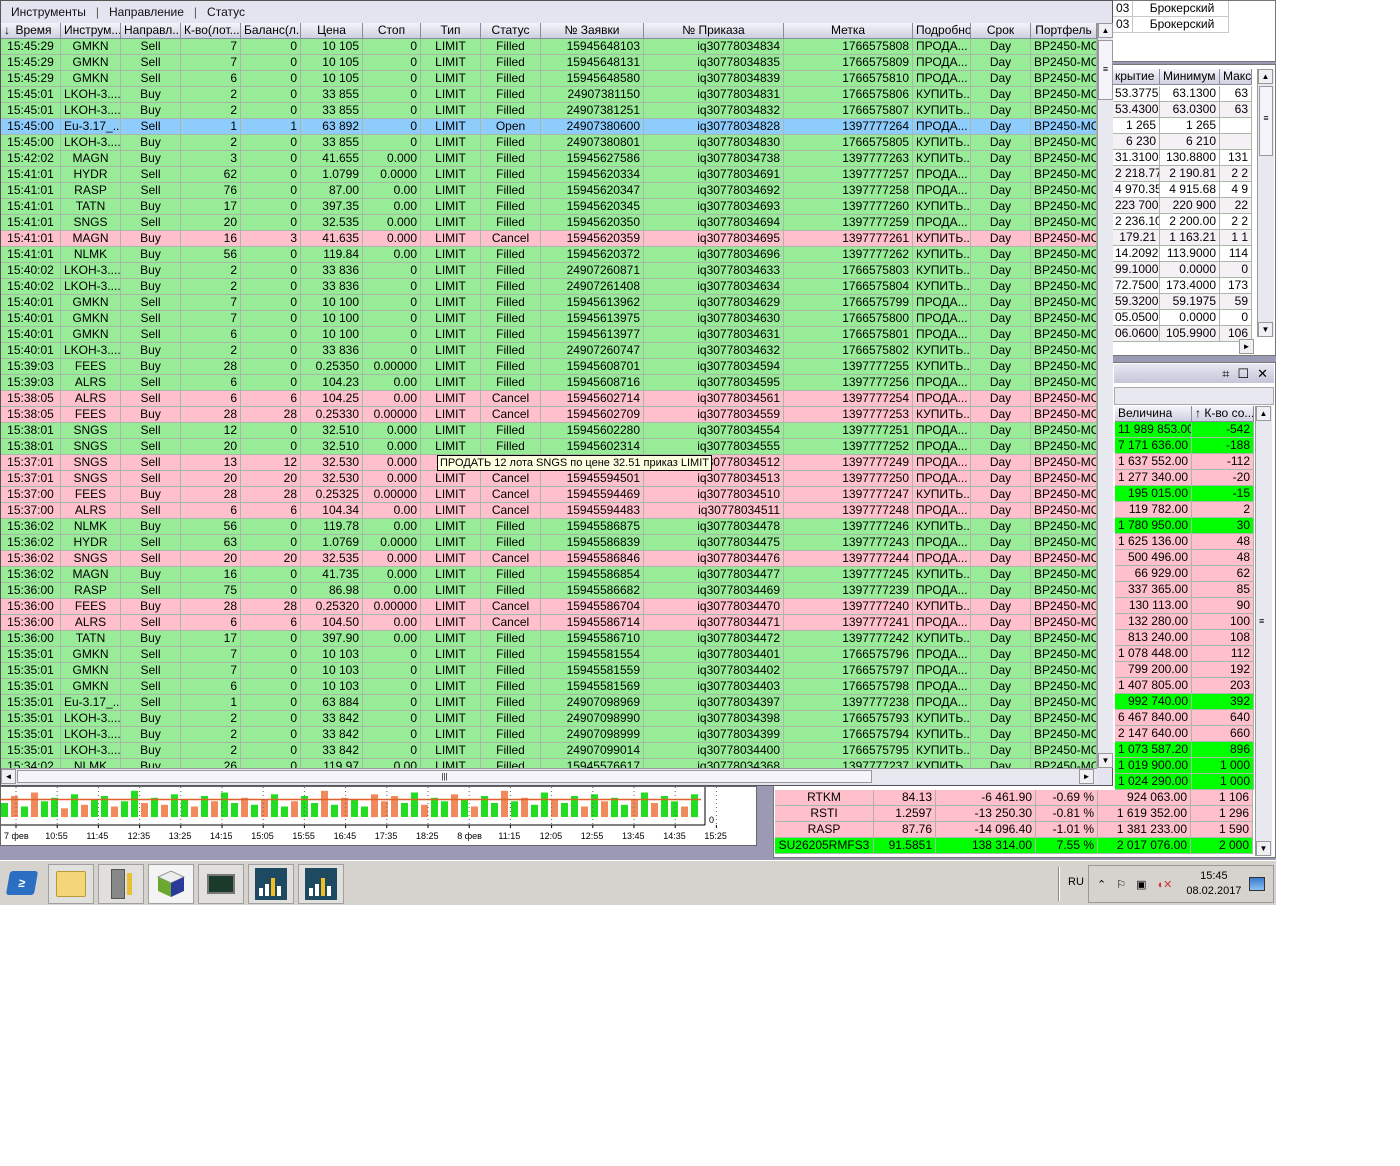  Describe the element at coordinates (1184, 750) in the screenshot. I see `position-row: 1 073 587.20 896` at that location.